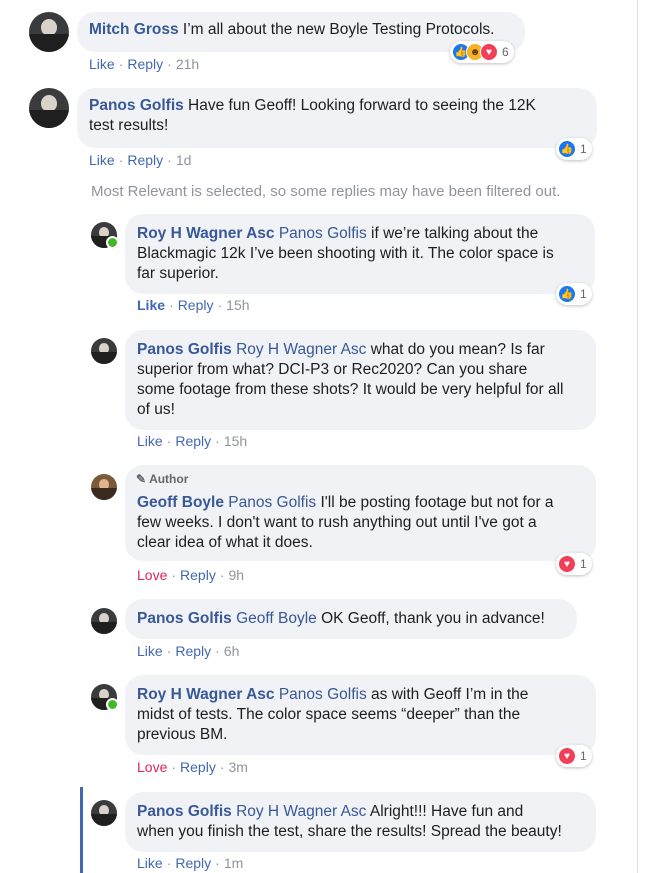  I want to click on comment-text: if we’re talking about the, so click(452, 233).